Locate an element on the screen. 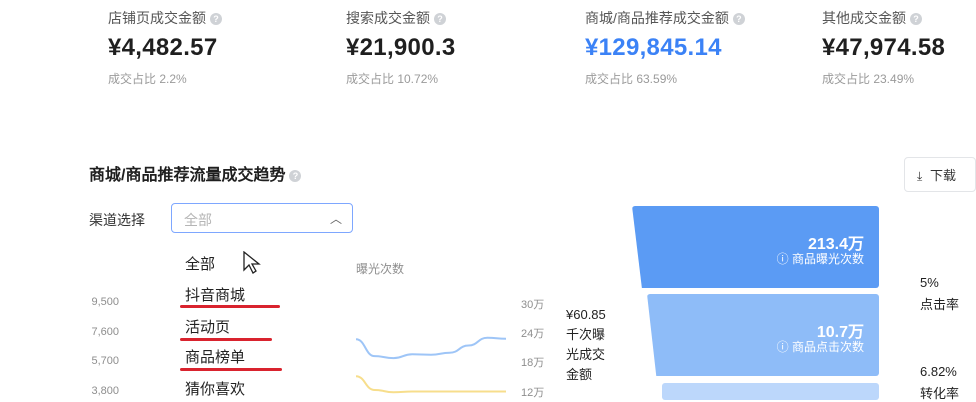  line-series-exposure is located at coordinates (431, 348).